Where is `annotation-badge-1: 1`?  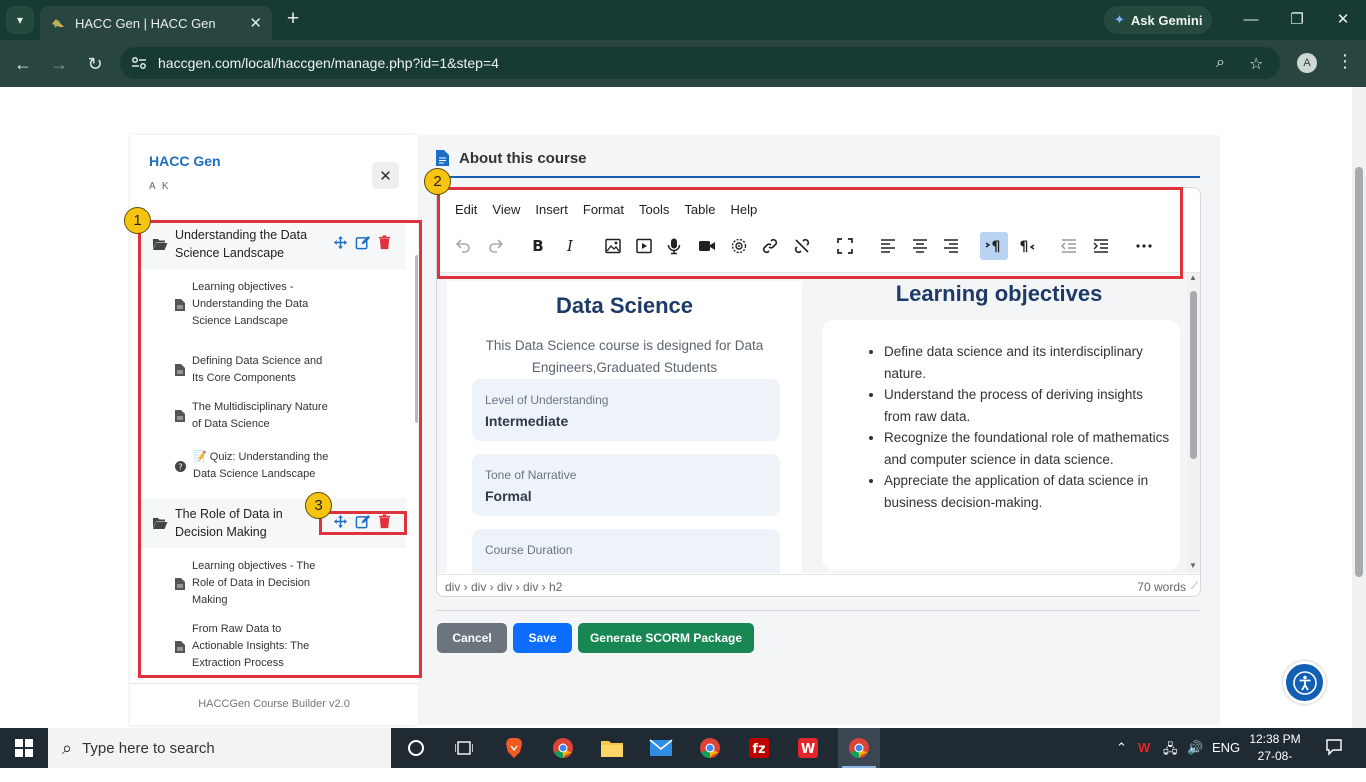 annotation-badge-1: 1 is located at coordinates (137, 220).